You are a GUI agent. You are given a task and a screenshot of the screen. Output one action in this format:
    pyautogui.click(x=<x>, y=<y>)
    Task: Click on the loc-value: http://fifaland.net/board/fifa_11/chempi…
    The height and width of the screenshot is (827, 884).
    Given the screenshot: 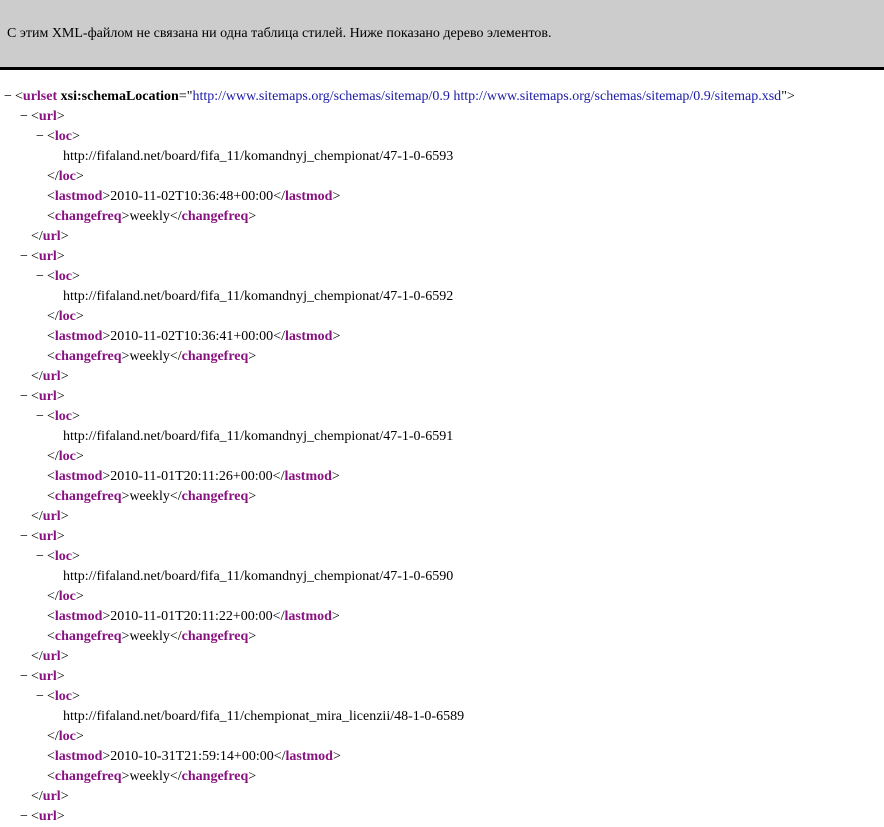 What is the action you would take?
    pyautogui.click(x=264, y=716)
    